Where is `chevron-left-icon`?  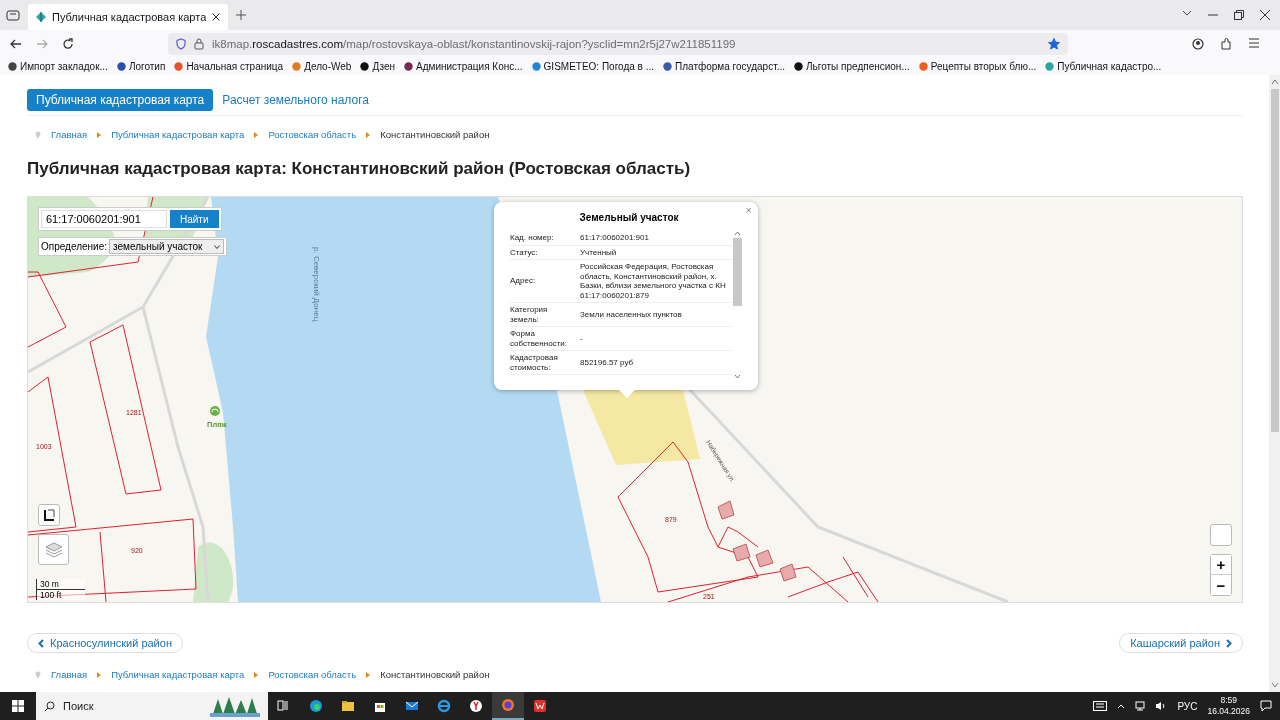 chevron-left-icon is located at coordinates (41, 643).